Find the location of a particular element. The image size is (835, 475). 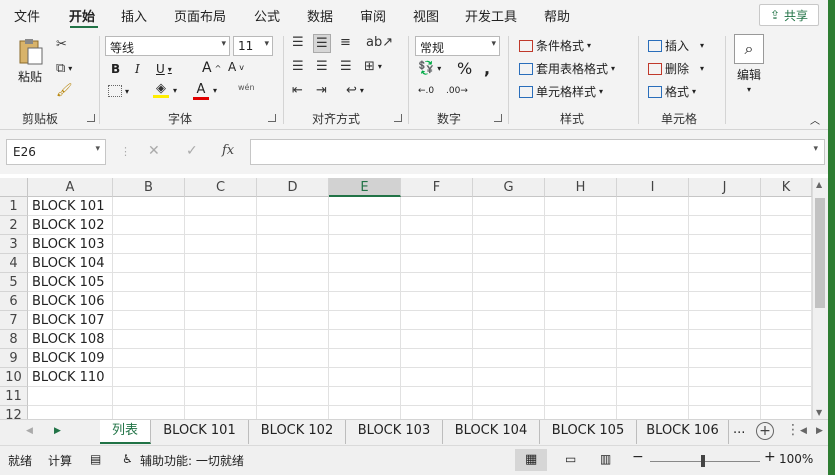

borders-button: ▾ is located at coordinates (118, 91).